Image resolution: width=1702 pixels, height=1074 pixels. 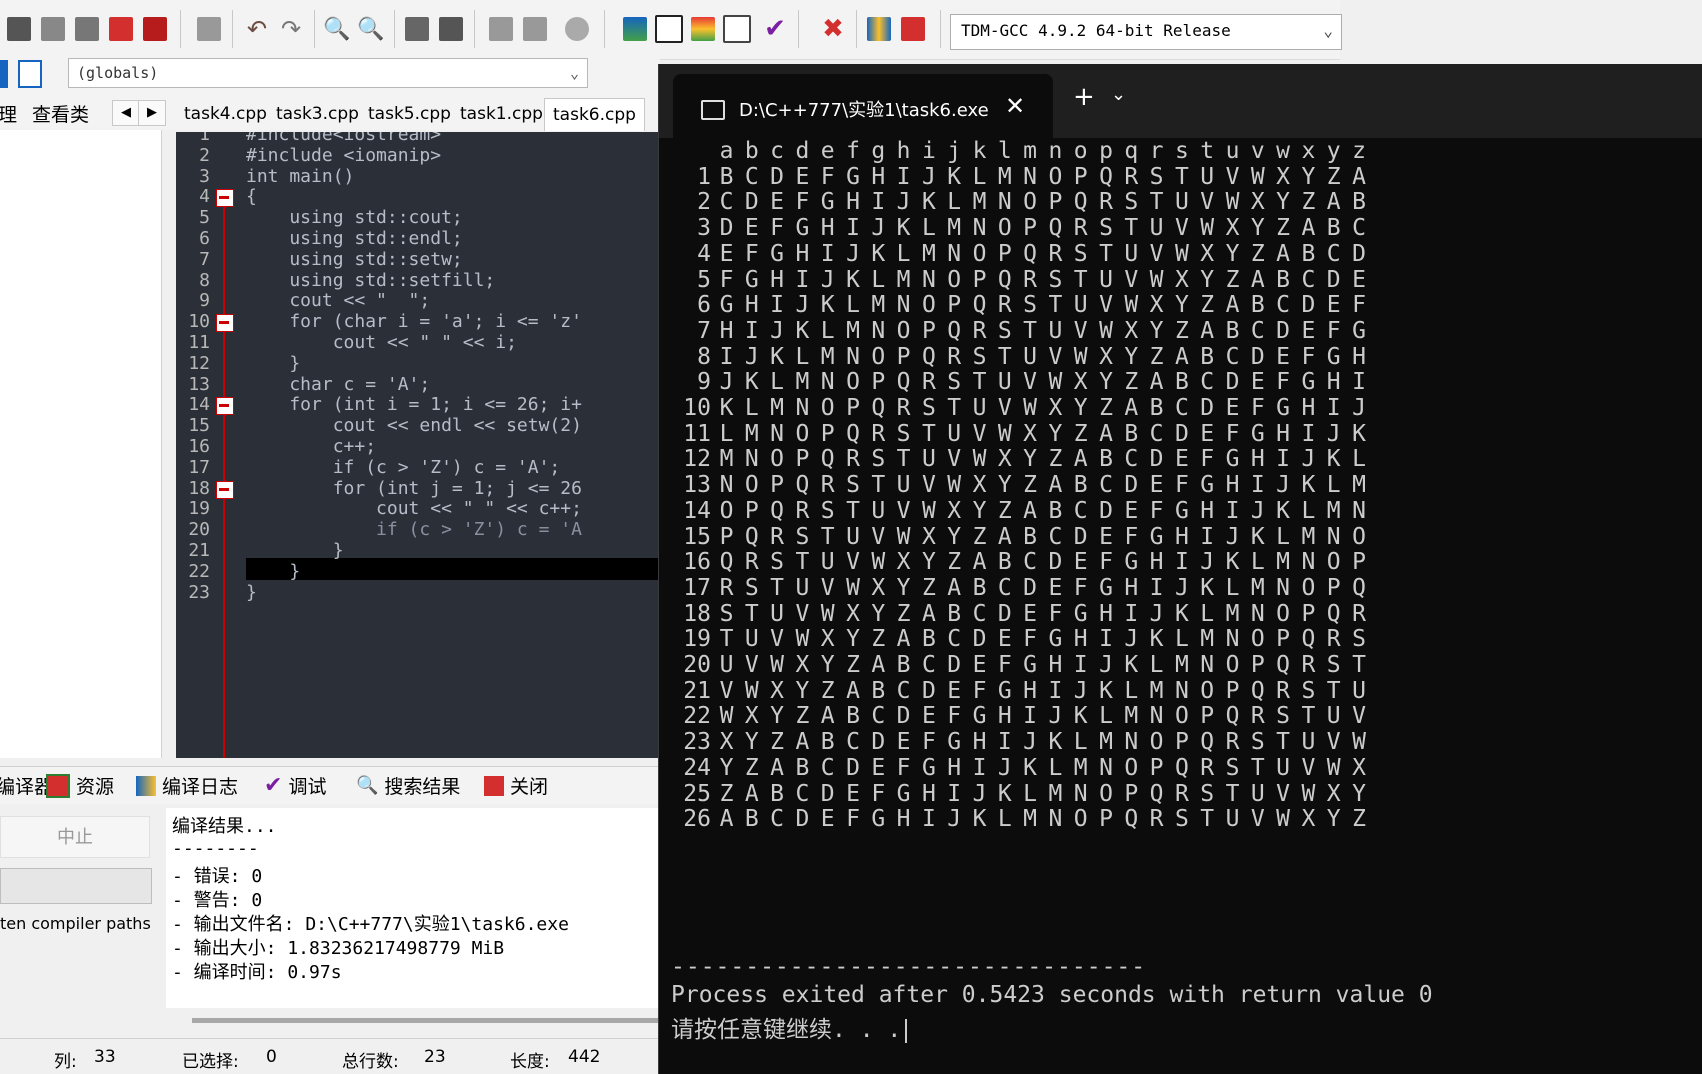 What do you see at coordinates (295, 785) in the screenshot?
I see `tab-debug: ✔ 调试` at bounding box center [295, 785].